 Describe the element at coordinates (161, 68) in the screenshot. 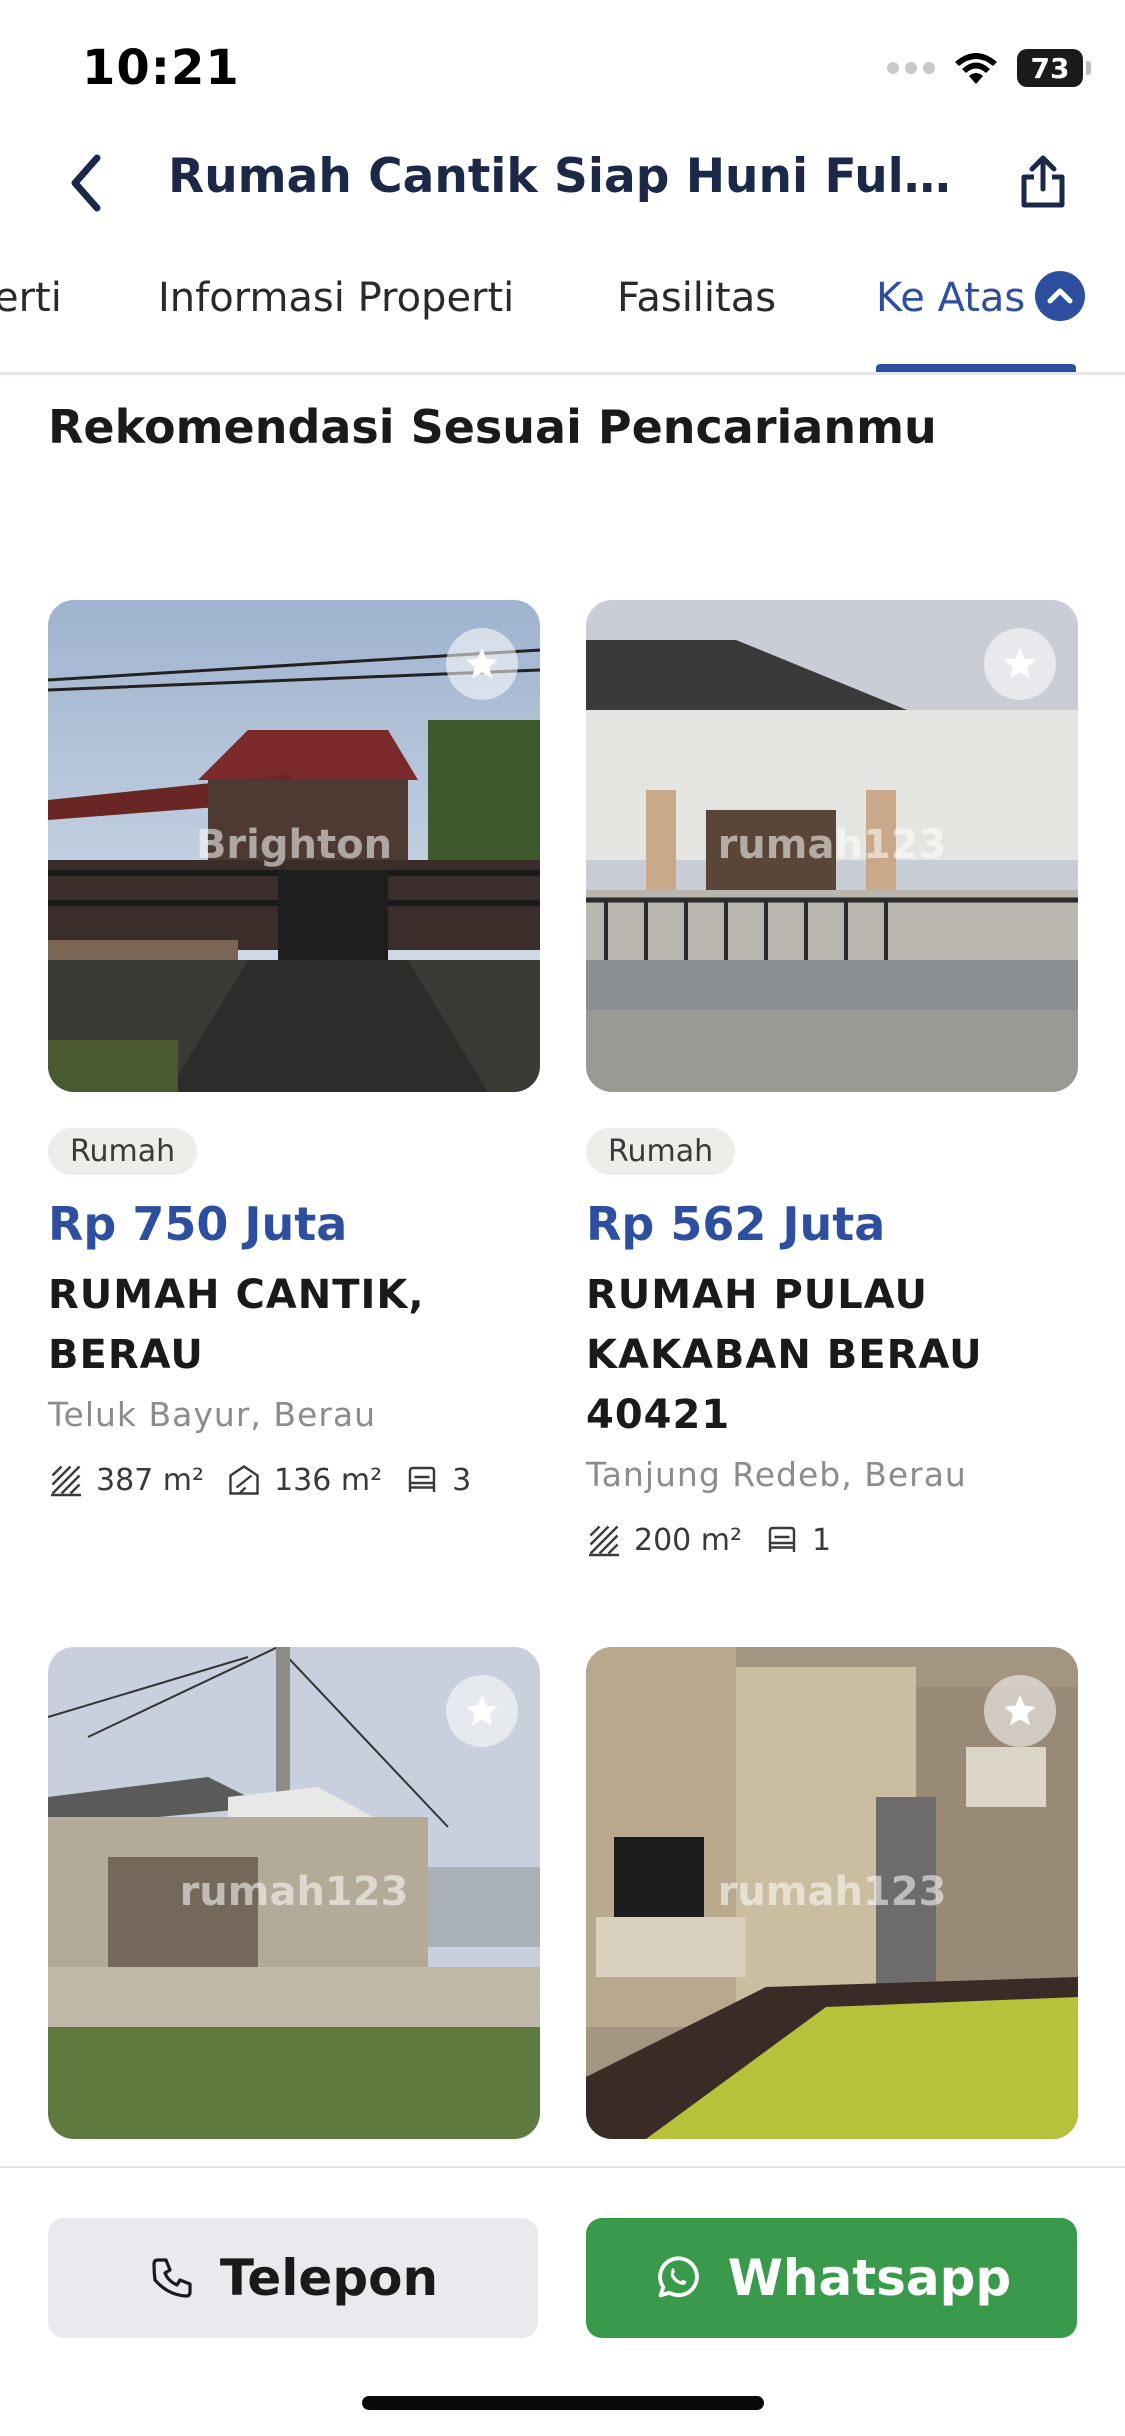

I see `status-time: 10:21` at that location.